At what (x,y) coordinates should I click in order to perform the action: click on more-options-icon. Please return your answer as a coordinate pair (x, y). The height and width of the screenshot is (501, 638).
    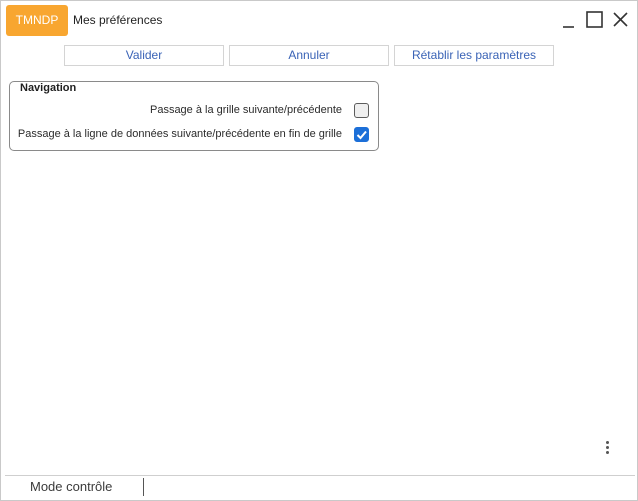
    Looking at the image, I should click on (607, 449).